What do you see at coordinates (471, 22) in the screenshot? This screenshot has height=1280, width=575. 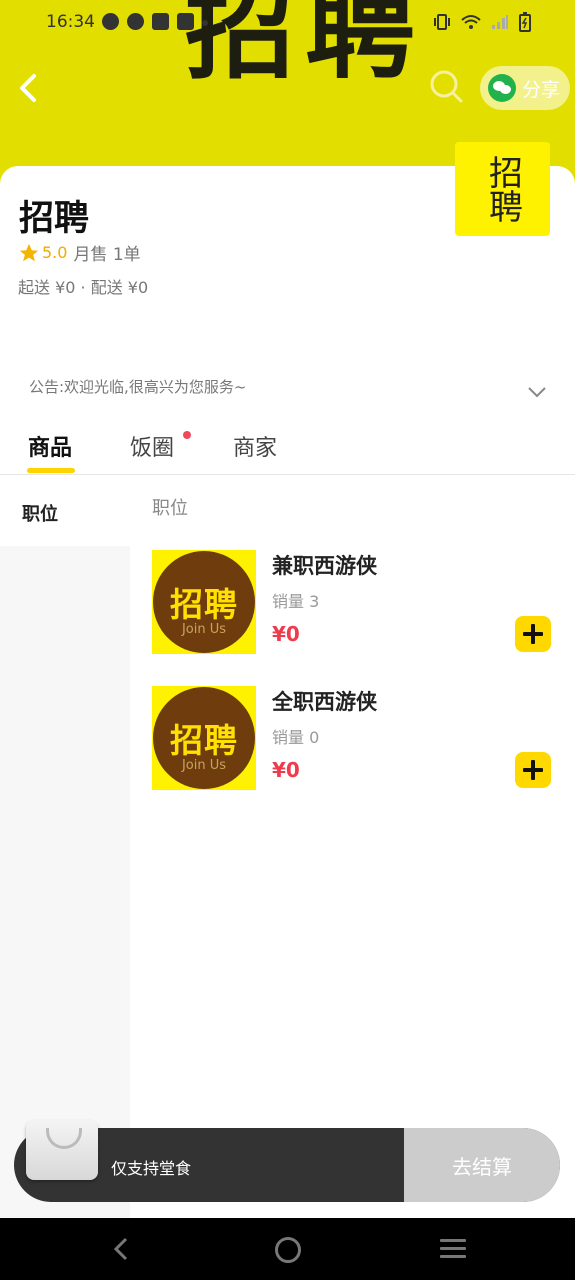 I see `wifi-icon` at bounding box center [471, 22].